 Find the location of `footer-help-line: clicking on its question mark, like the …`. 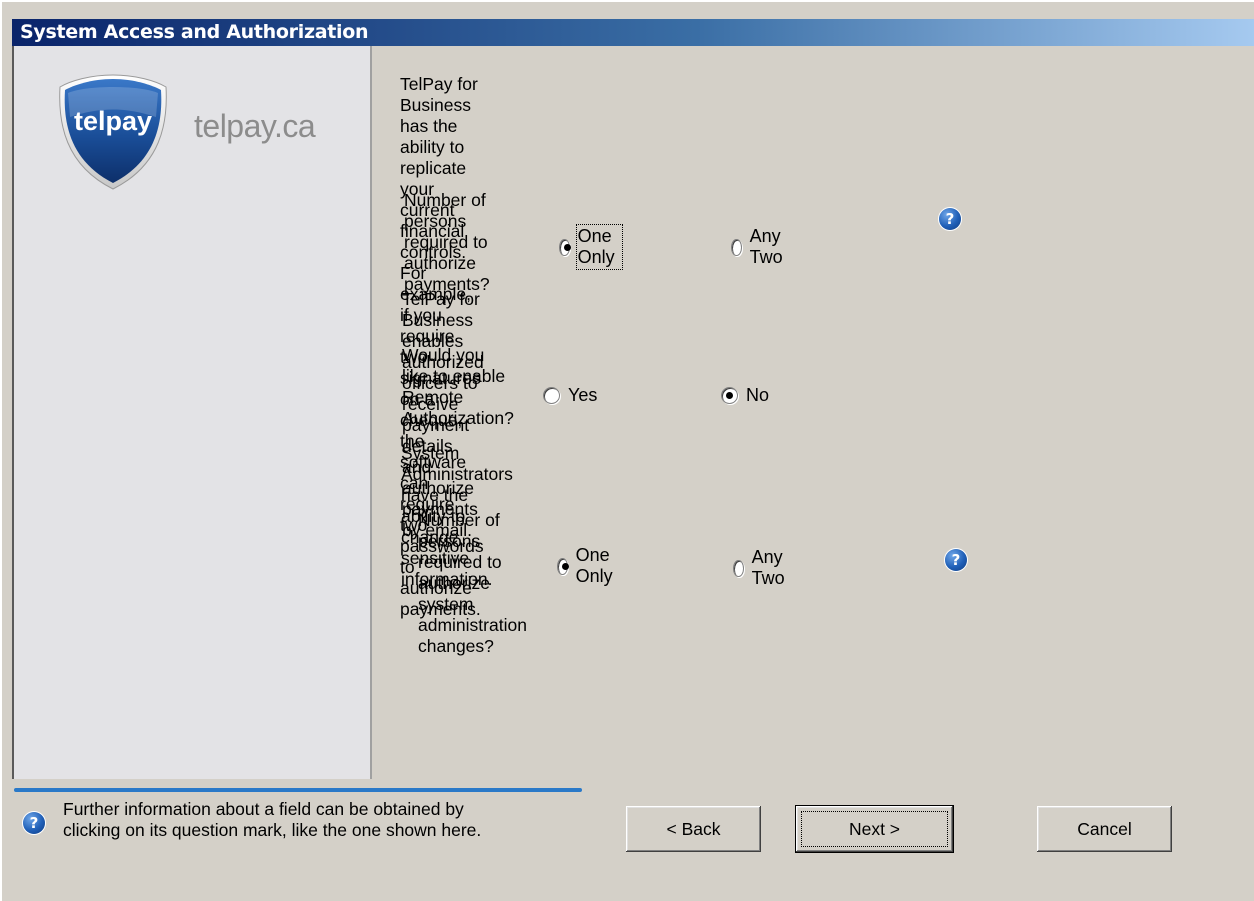

footer-help-line: clicking on its question mark, like the … is located at coordinates (272, 830).